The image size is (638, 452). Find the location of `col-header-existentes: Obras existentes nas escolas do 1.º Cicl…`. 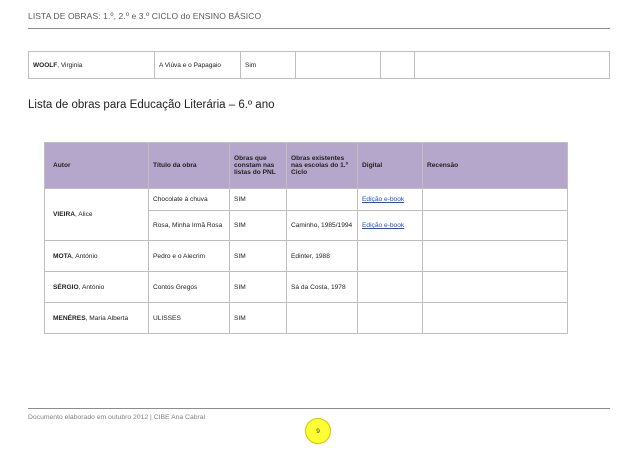

col-header-existentes: Obras existentes nas escolas do 1.º Cicl… is located at coordinates (322, 165).